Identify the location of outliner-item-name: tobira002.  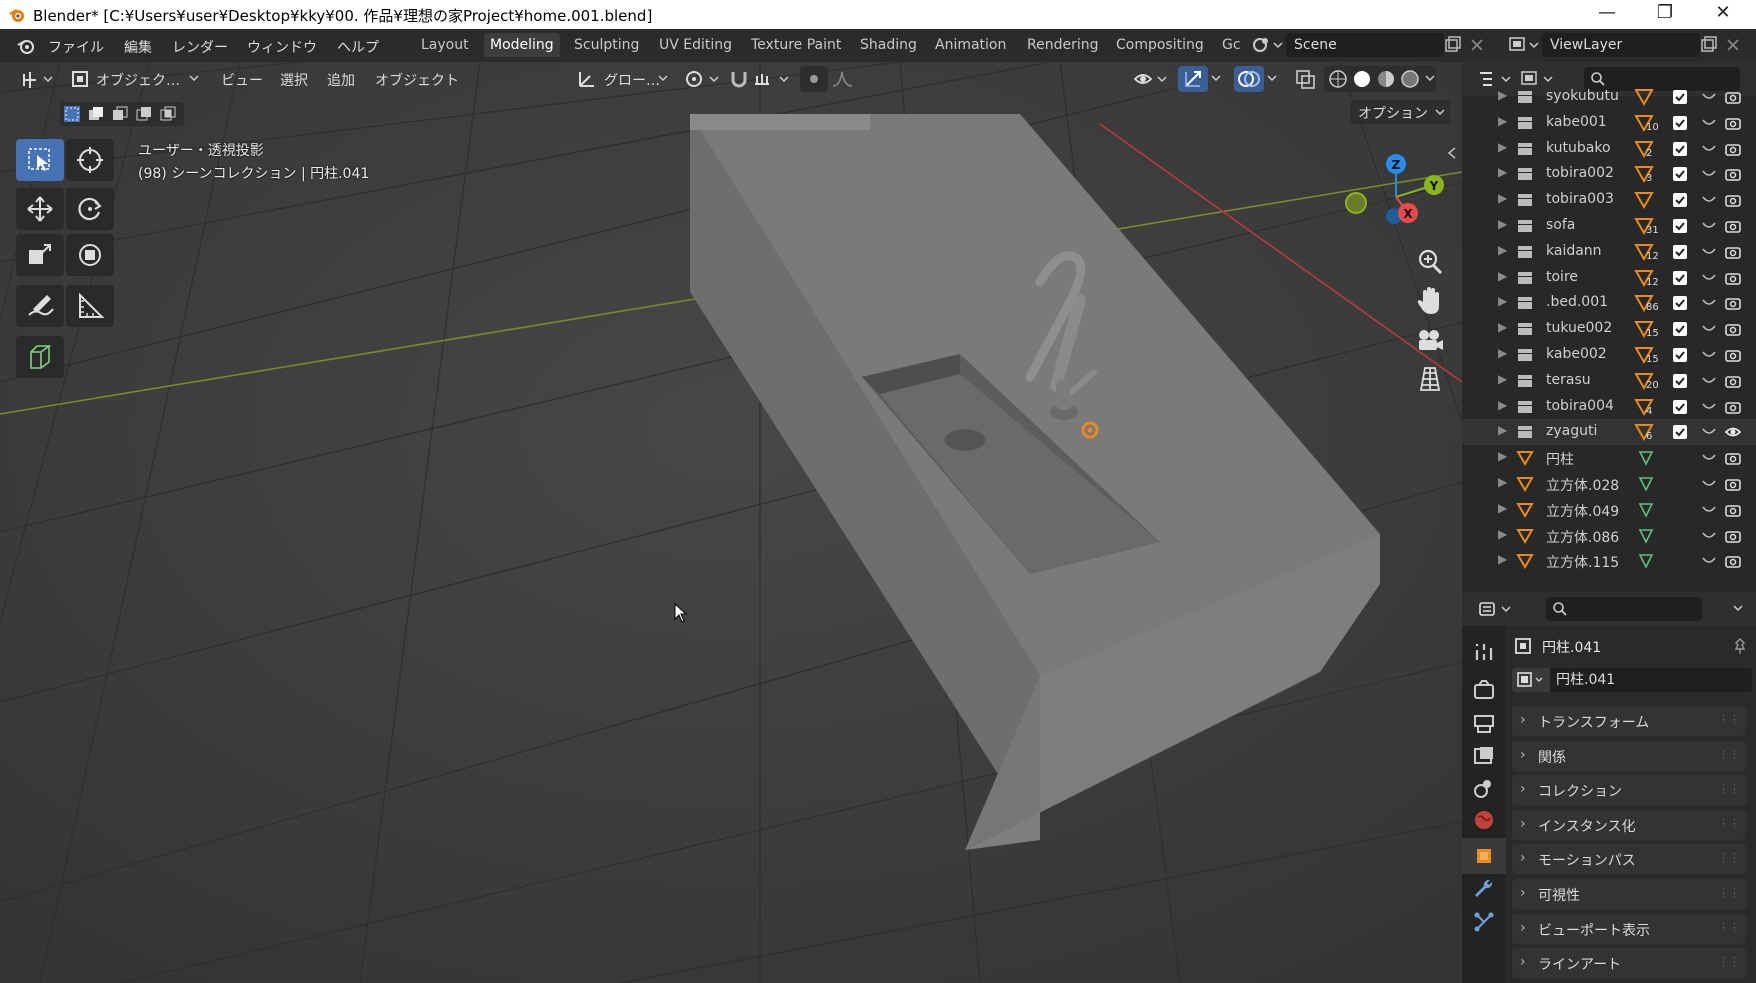
(1580, 173).